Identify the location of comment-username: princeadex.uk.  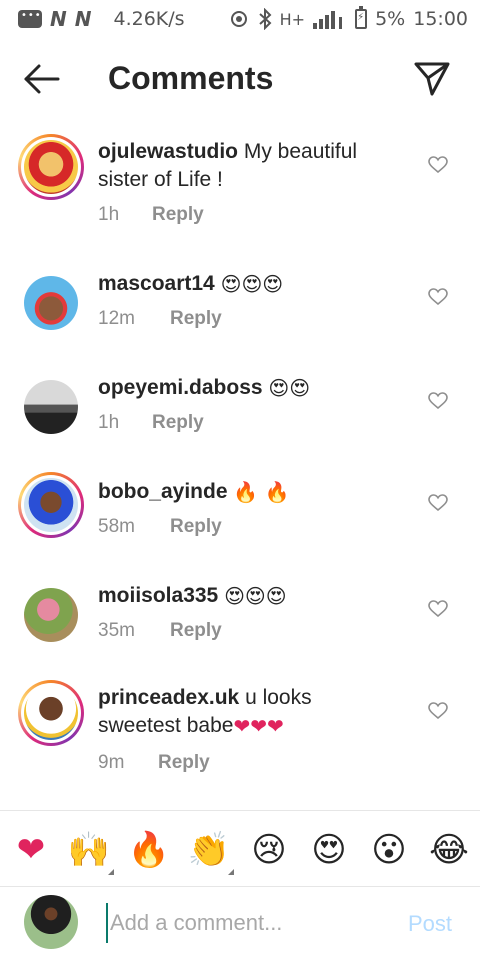
(168, 697).